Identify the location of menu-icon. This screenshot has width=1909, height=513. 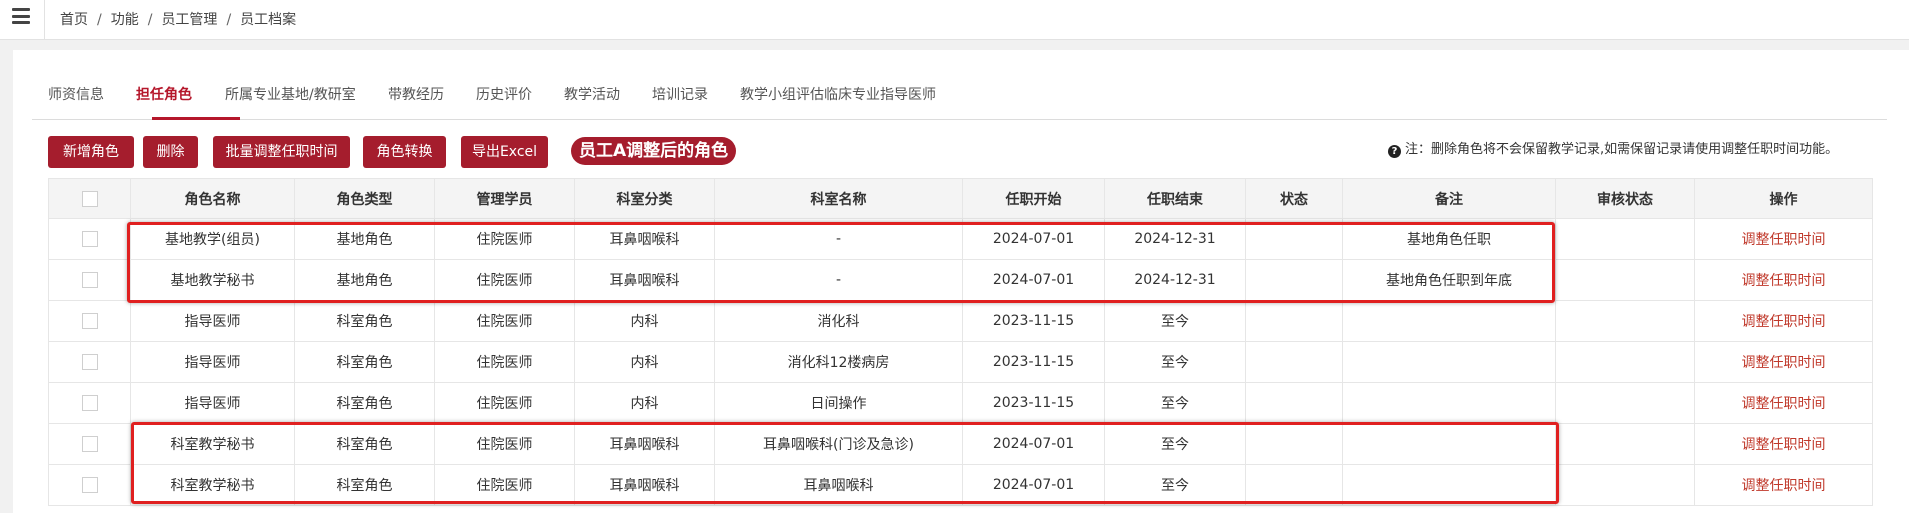
(22, 17).